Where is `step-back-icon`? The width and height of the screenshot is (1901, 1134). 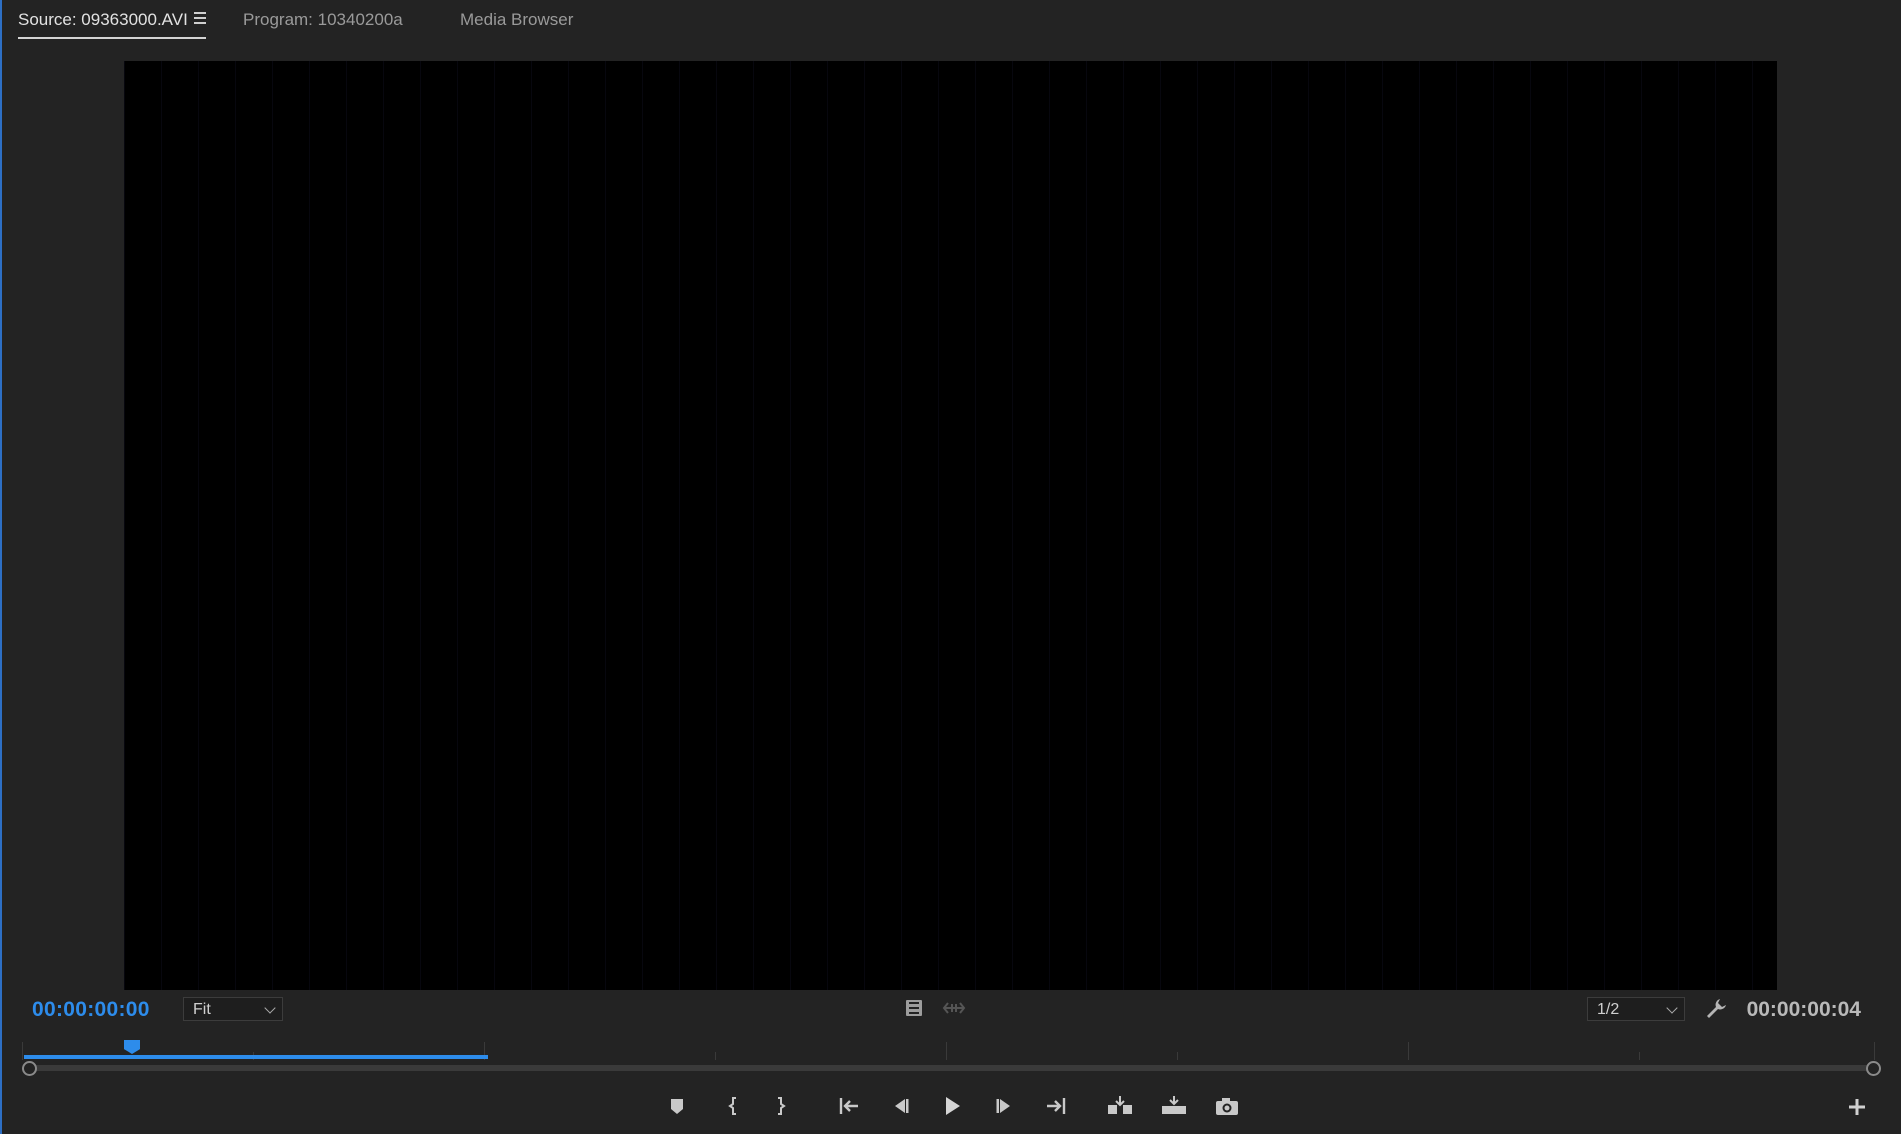 step-back-icon is located at coordinates (902, 1106).